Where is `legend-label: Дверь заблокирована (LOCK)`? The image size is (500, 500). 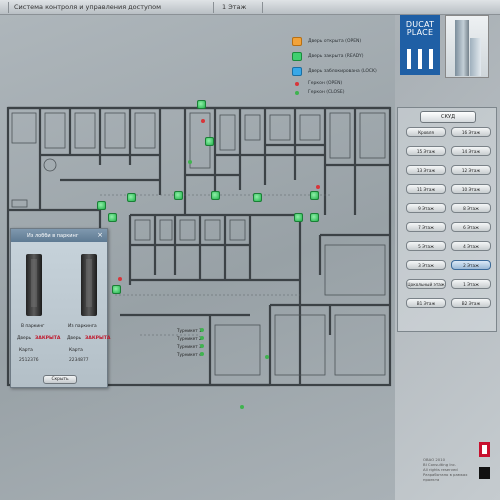 legend-label: Дверь заблокирована (LOCK) is located at coordinates (342, 71).